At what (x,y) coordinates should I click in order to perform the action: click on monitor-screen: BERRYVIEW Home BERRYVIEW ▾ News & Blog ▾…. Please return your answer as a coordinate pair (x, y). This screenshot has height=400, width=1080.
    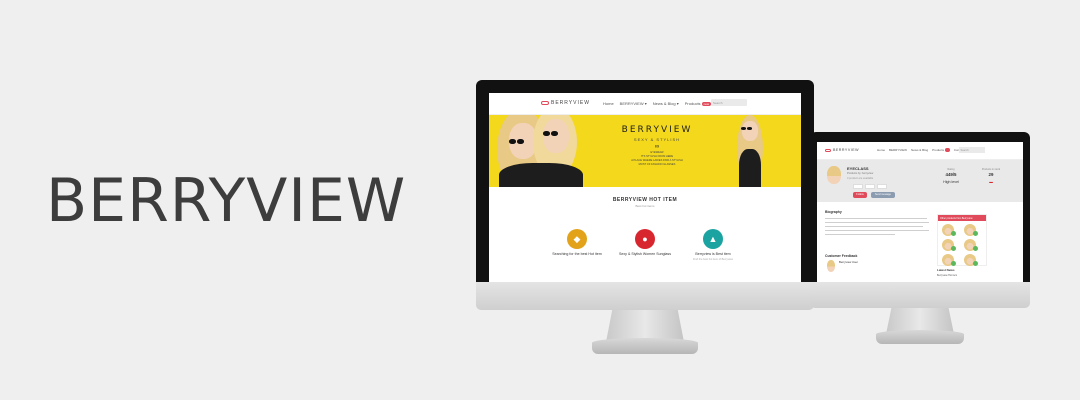
    Looking at the image, I should click on (645, 187).